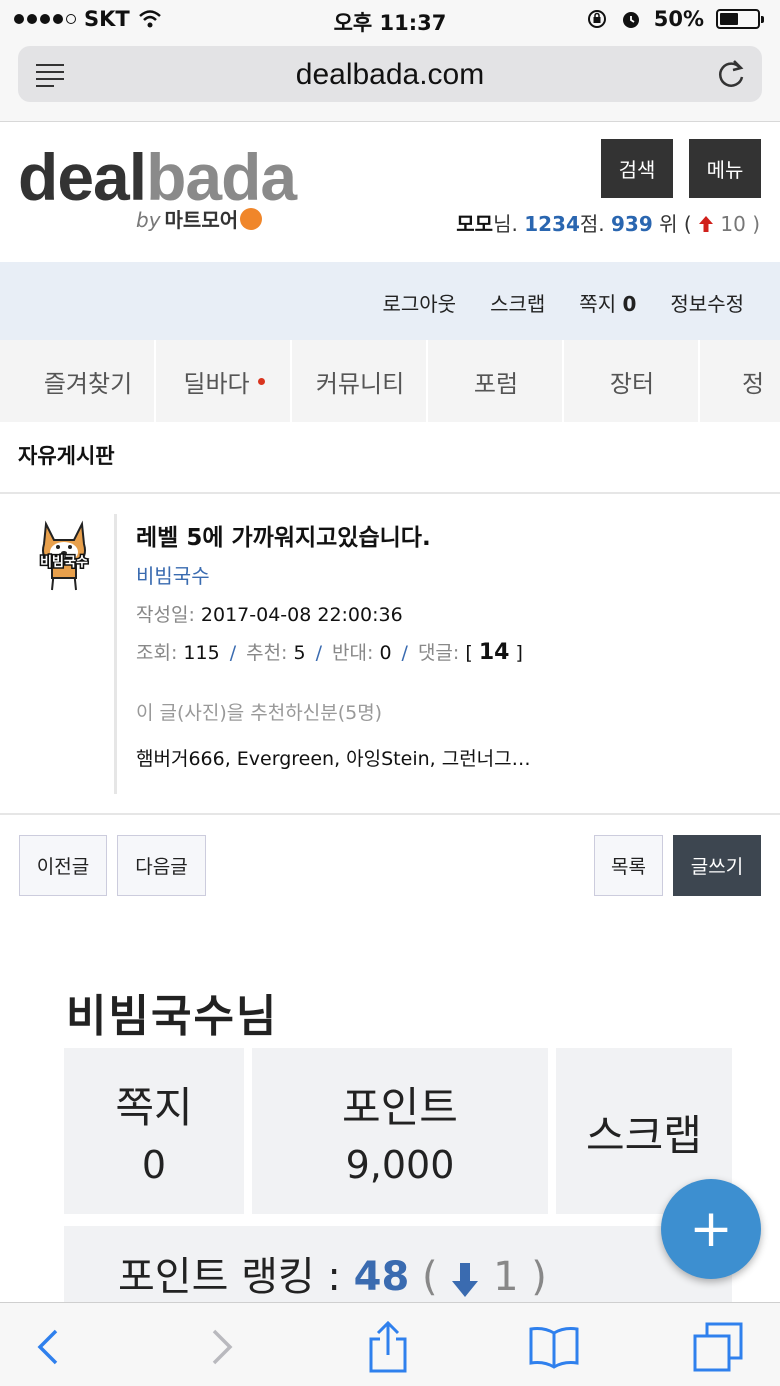 This screenshot has height=1386, width=780. Describe the element at coordinates (201, 653) in the screenshot. I see `views-value: 115` at that location.